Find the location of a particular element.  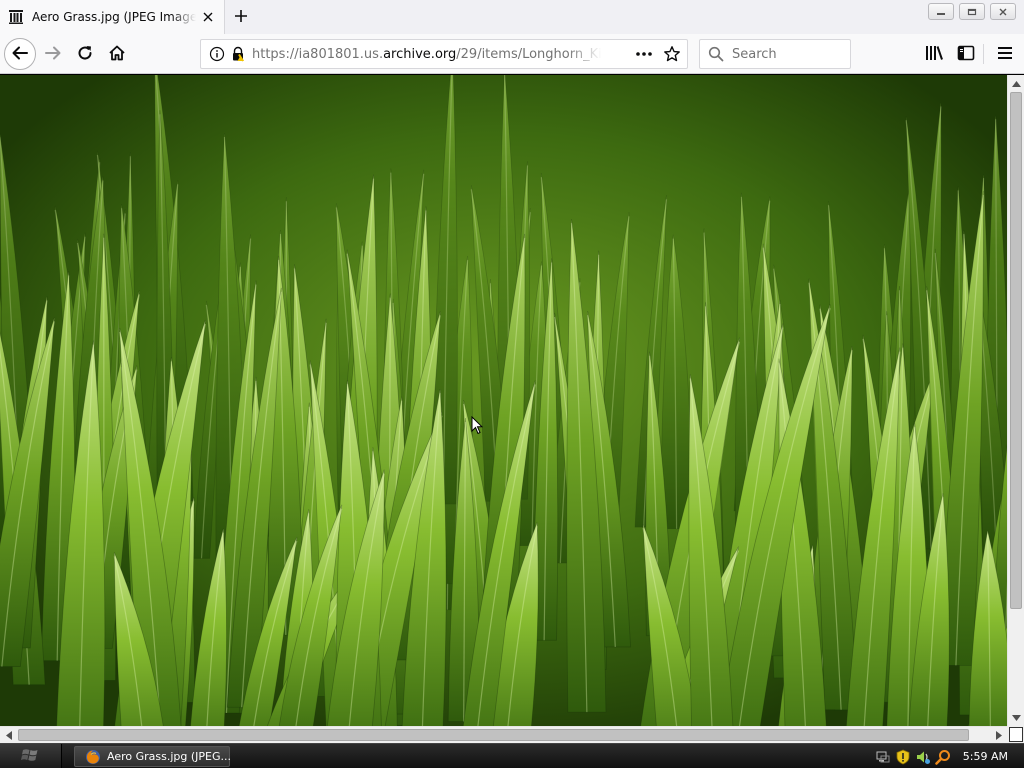

taskbar: Aero Grass.jpg (JPEG... 5:59 AM is located at coordinates (512, 755).